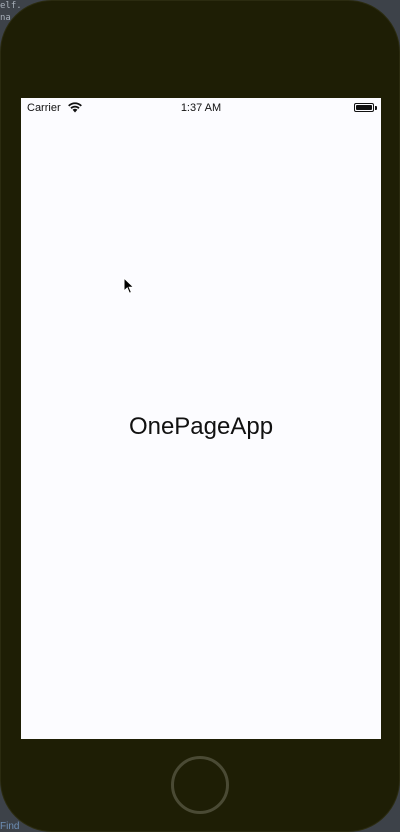  What do you see at coordinates (201, 426) in the screenshot?
I see `app-title-label: OnePageApp` at bounding box center [201, 426].